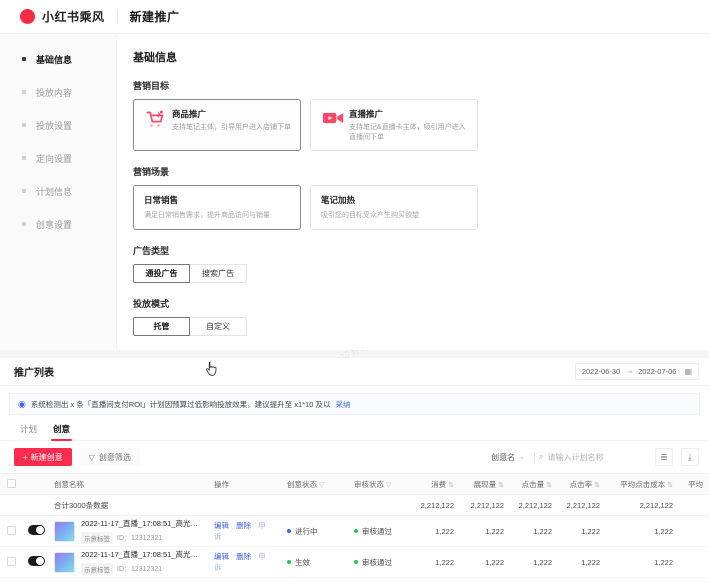  Describe the element at coordinates (217, 207) in the screenshot. I see `scene-option-daily-sales: 日常销售 满足日常销售需求，提升商品访问与销量` at that location.